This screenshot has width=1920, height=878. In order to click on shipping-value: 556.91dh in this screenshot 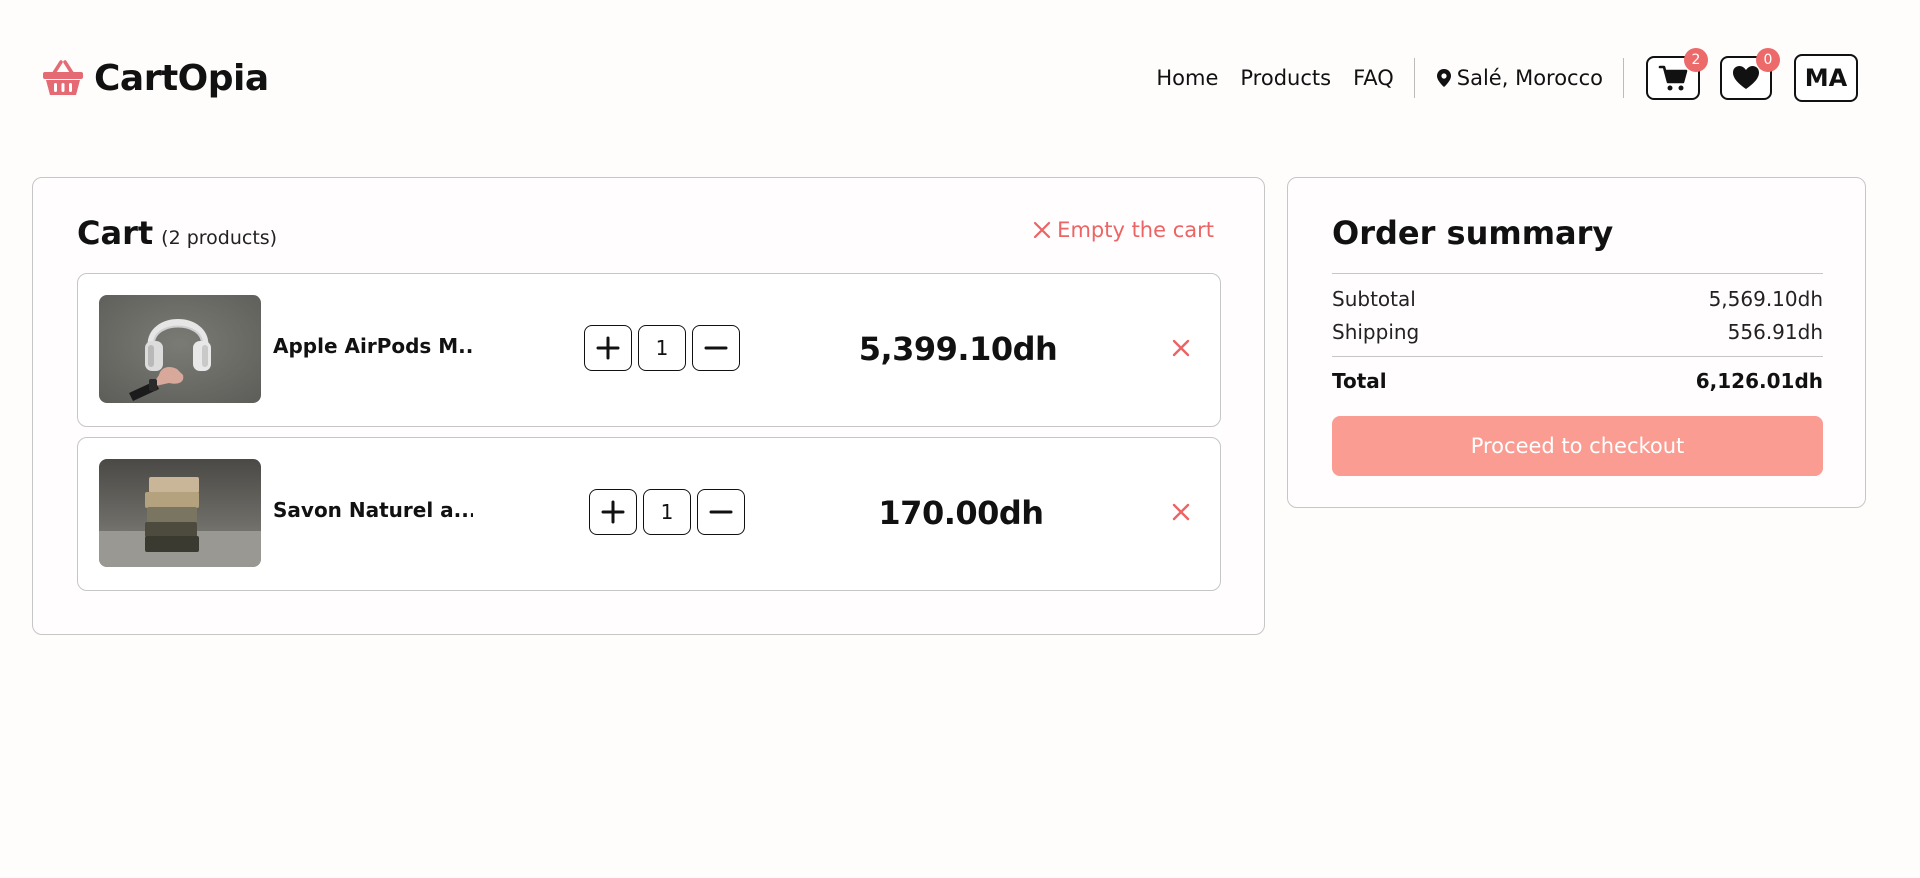, I will do `click(1775, 332)`.